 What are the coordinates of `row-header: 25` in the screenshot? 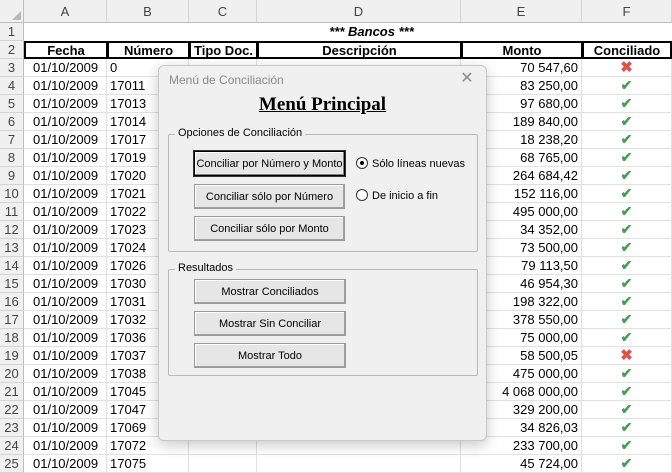 It's located at (12, 464).